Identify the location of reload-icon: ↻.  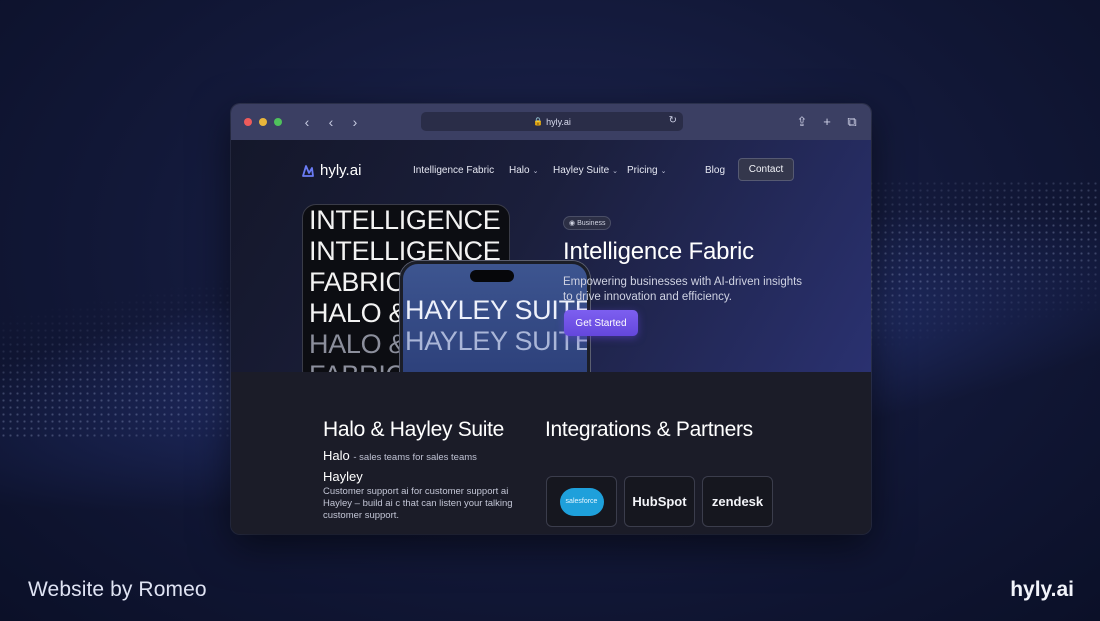
(673, 120).